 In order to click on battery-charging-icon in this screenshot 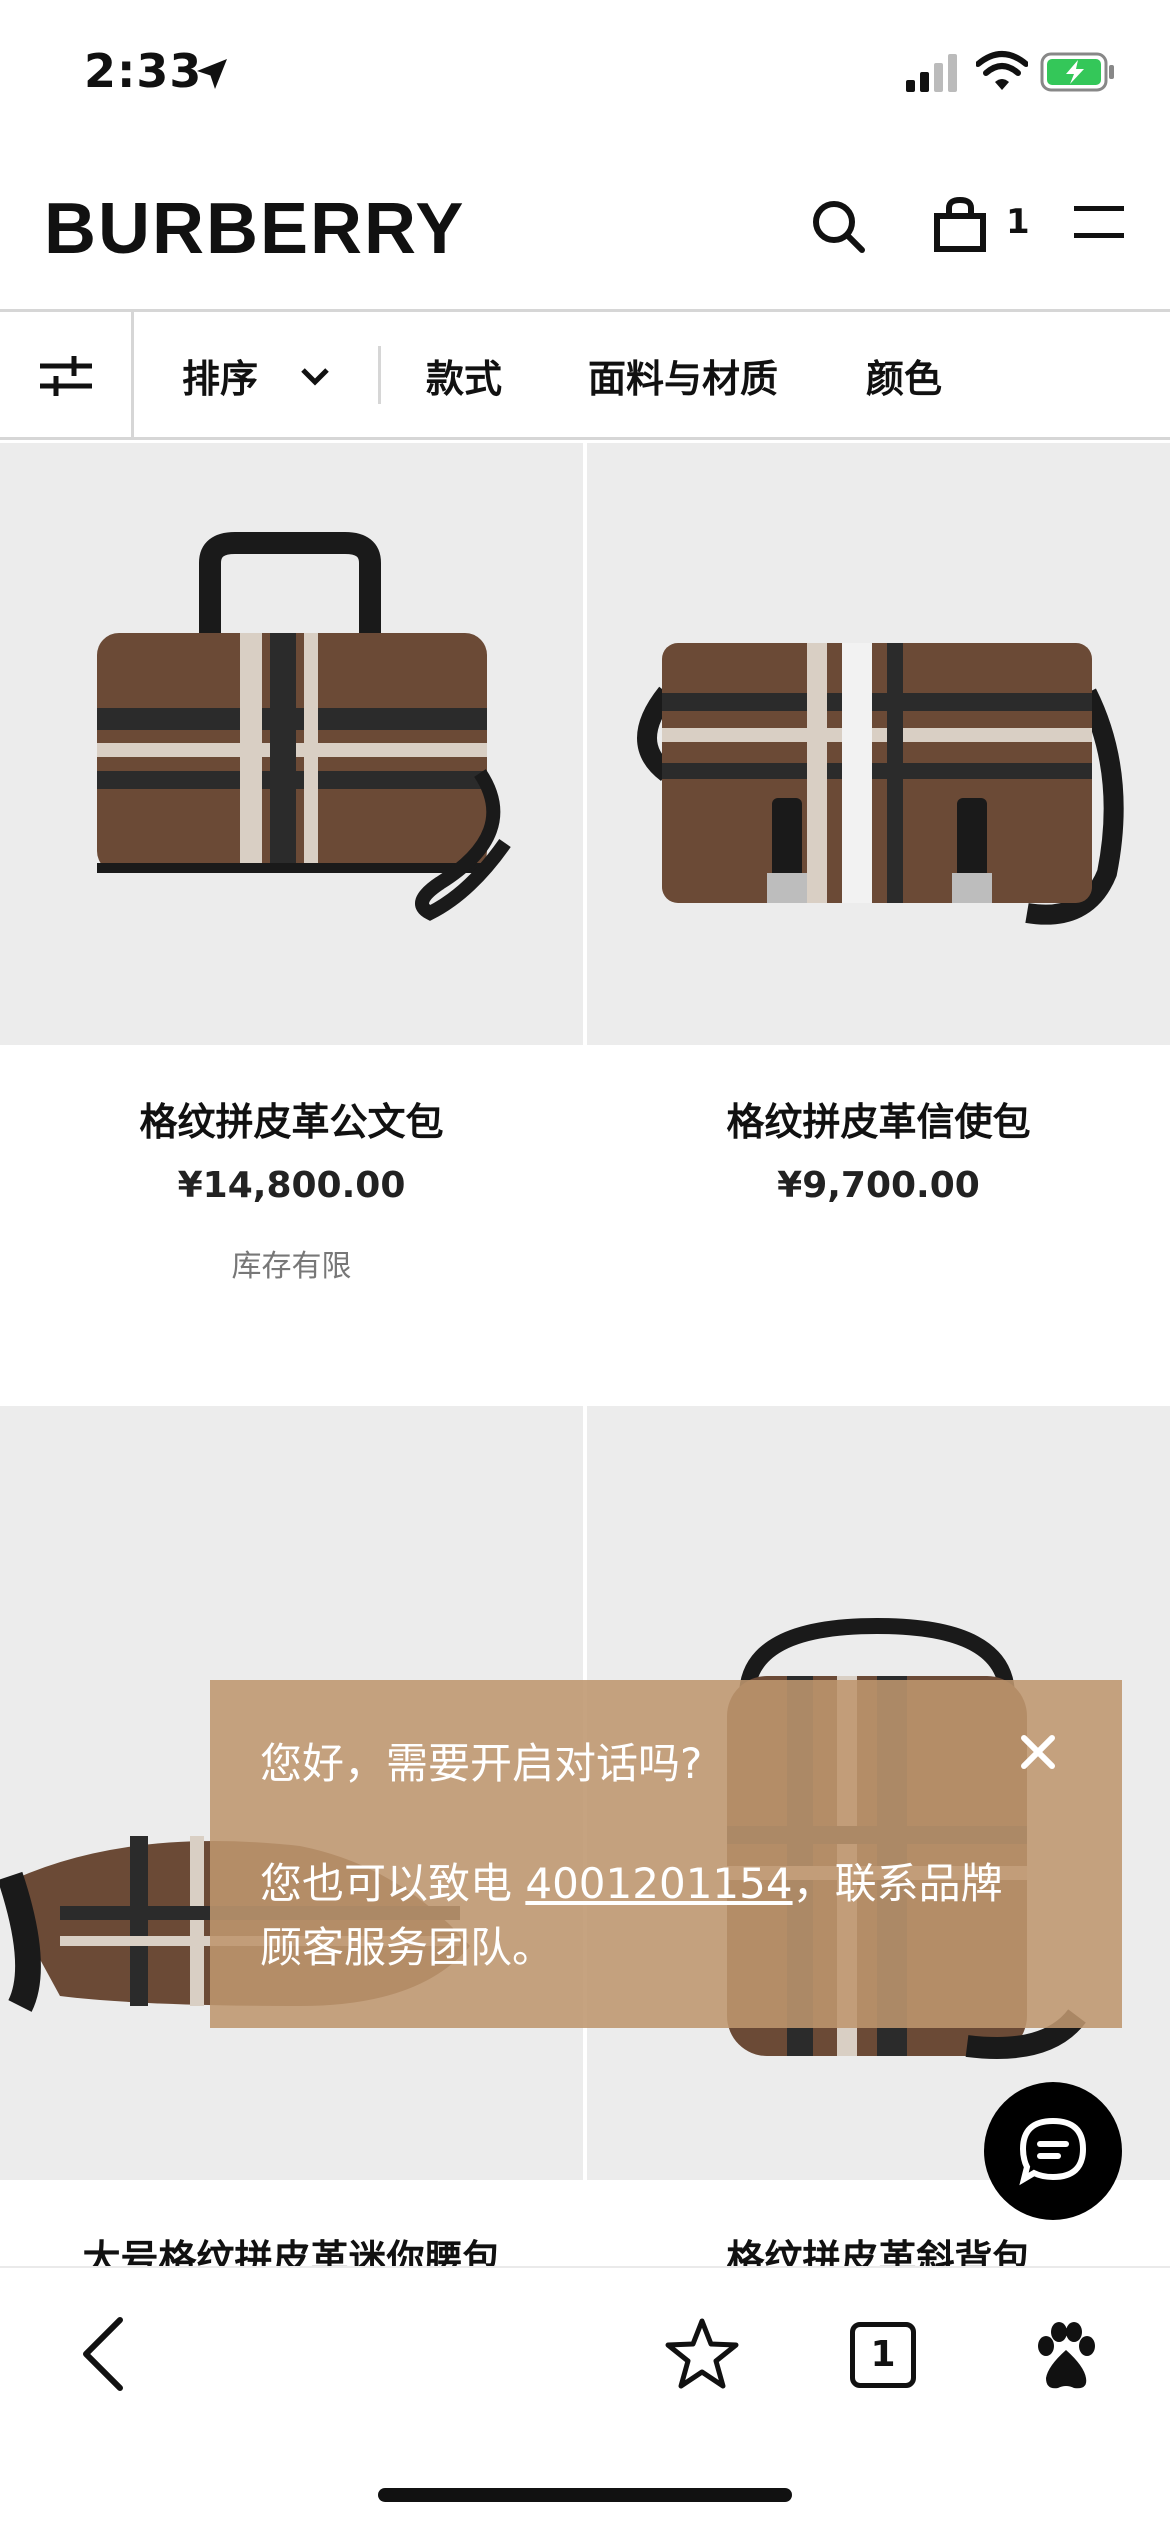, I will do `click(1077, 72)`.